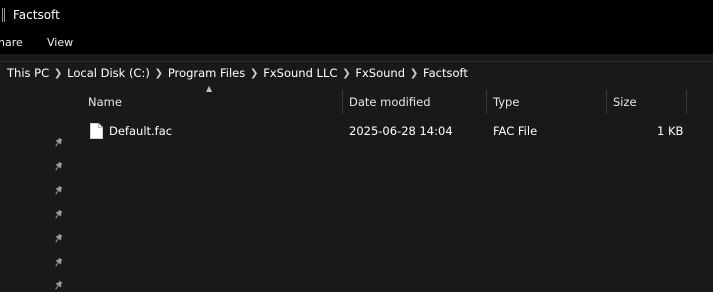 This screenshot has width=713, height=292. What do you see at coordinates (105, 102) in the screenshot?
I see `column-name: Name` at bounding box center [105, 102].